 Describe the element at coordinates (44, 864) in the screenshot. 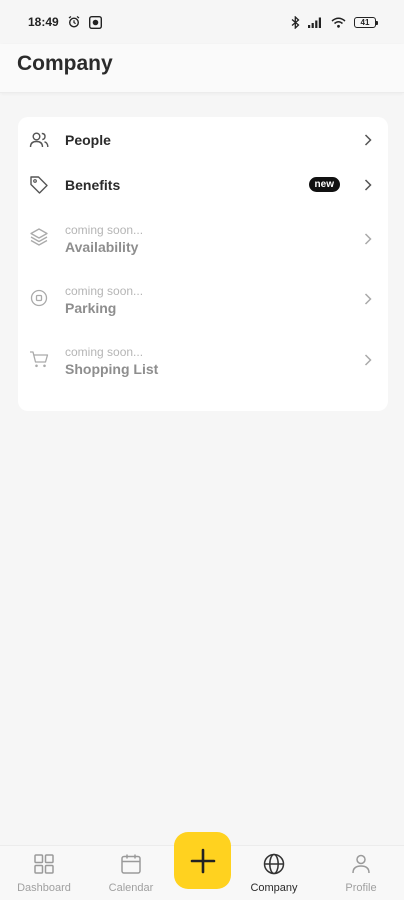

I see `grid-icon` at that location.